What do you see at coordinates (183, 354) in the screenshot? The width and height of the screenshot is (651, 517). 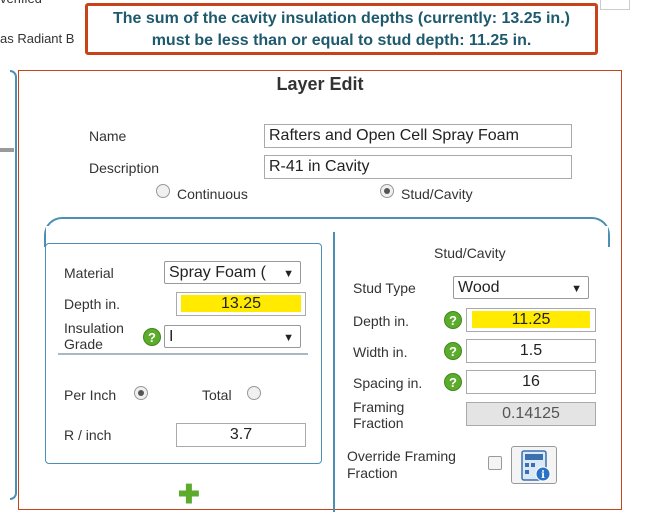 I see `material-divider` at bounding box center [183, 354].